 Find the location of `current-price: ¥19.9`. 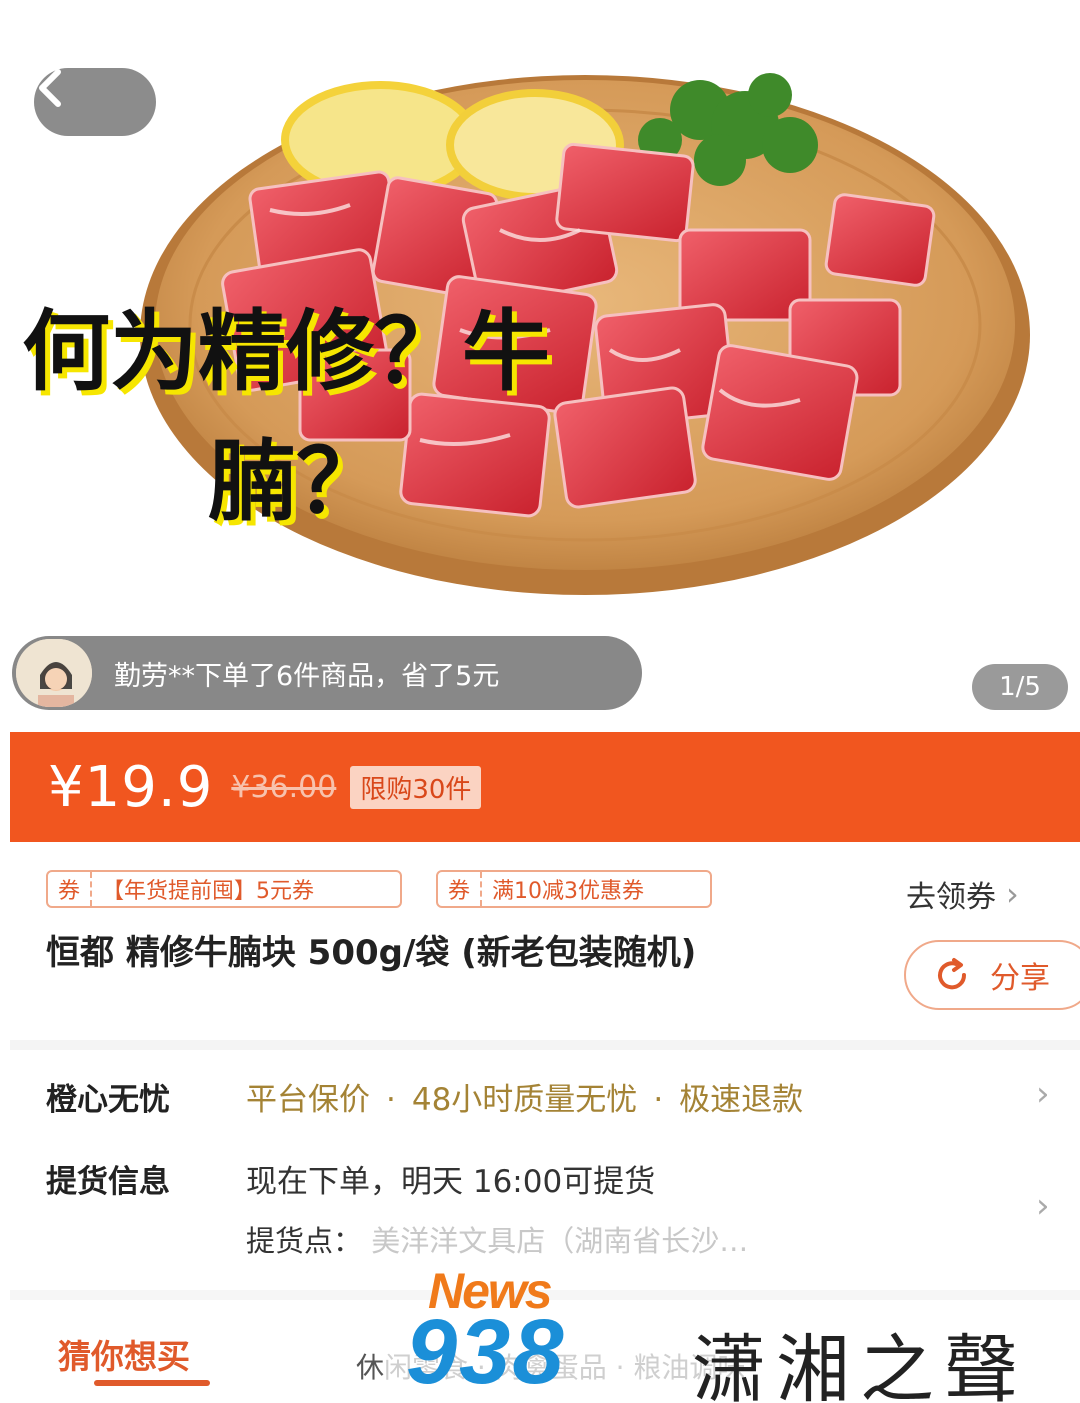

current-price: ¥19.9 is located at coordinates (131, 787).